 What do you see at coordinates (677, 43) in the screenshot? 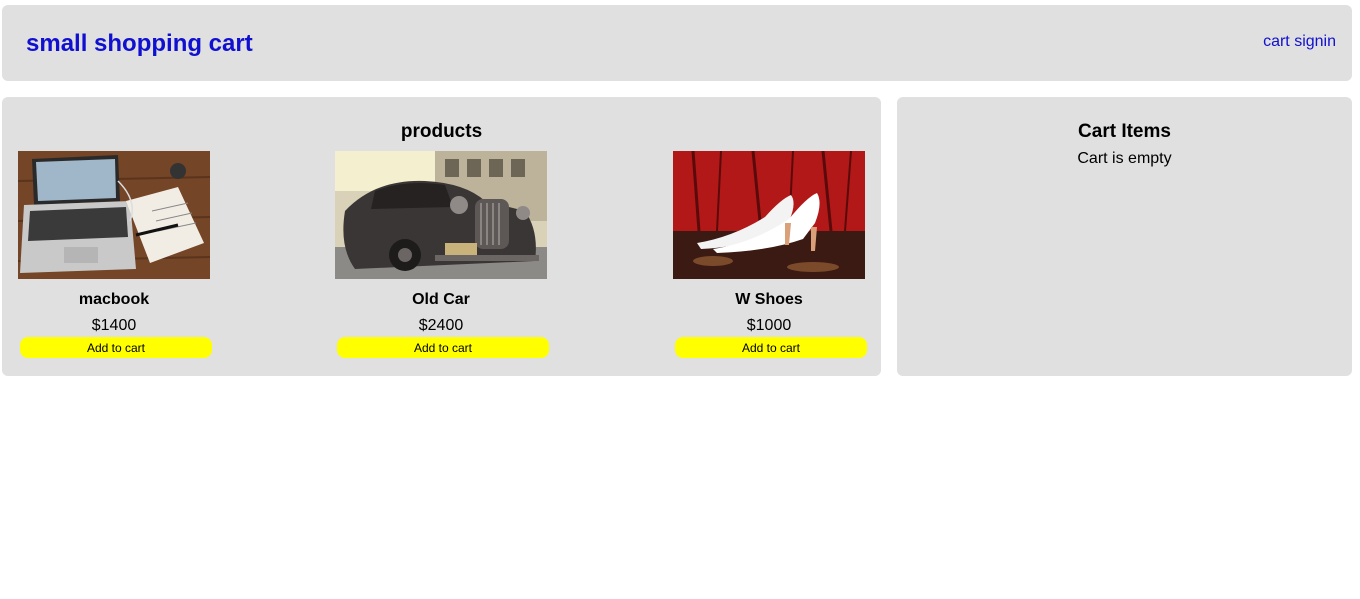
I see `header-bar: small shopping cart cart signin` at bounding box center [677, 43].